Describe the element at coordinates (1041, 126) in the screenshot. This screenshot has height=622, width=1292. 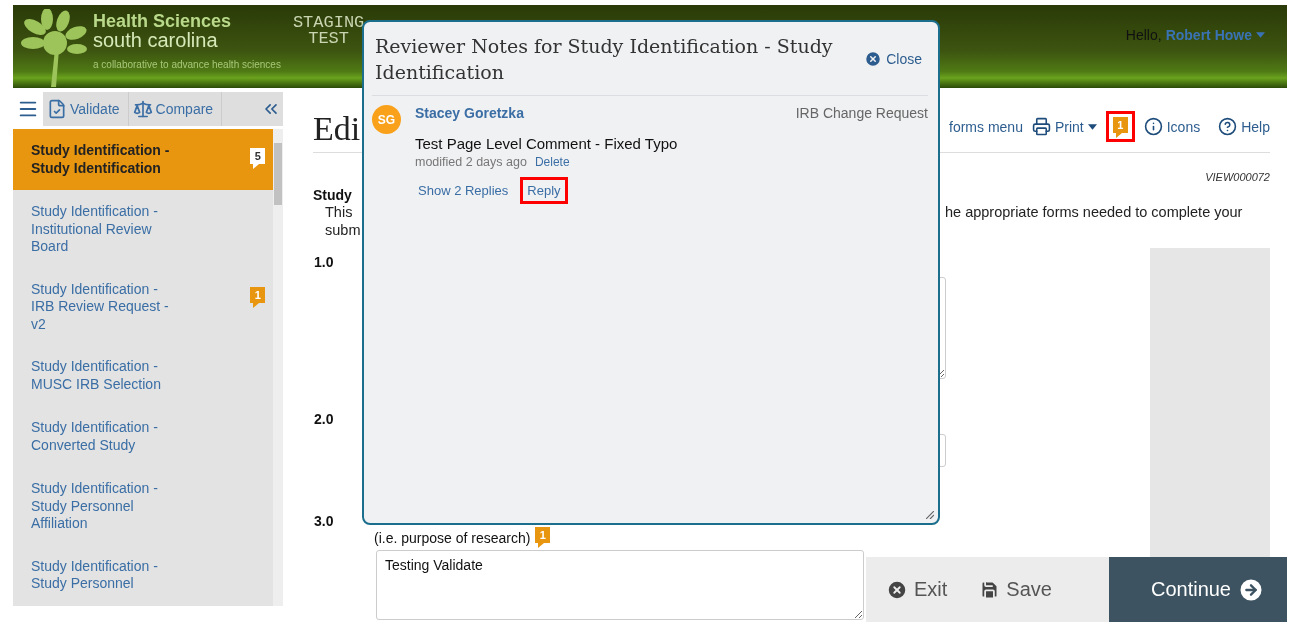
I see `printer-icon` at that location.